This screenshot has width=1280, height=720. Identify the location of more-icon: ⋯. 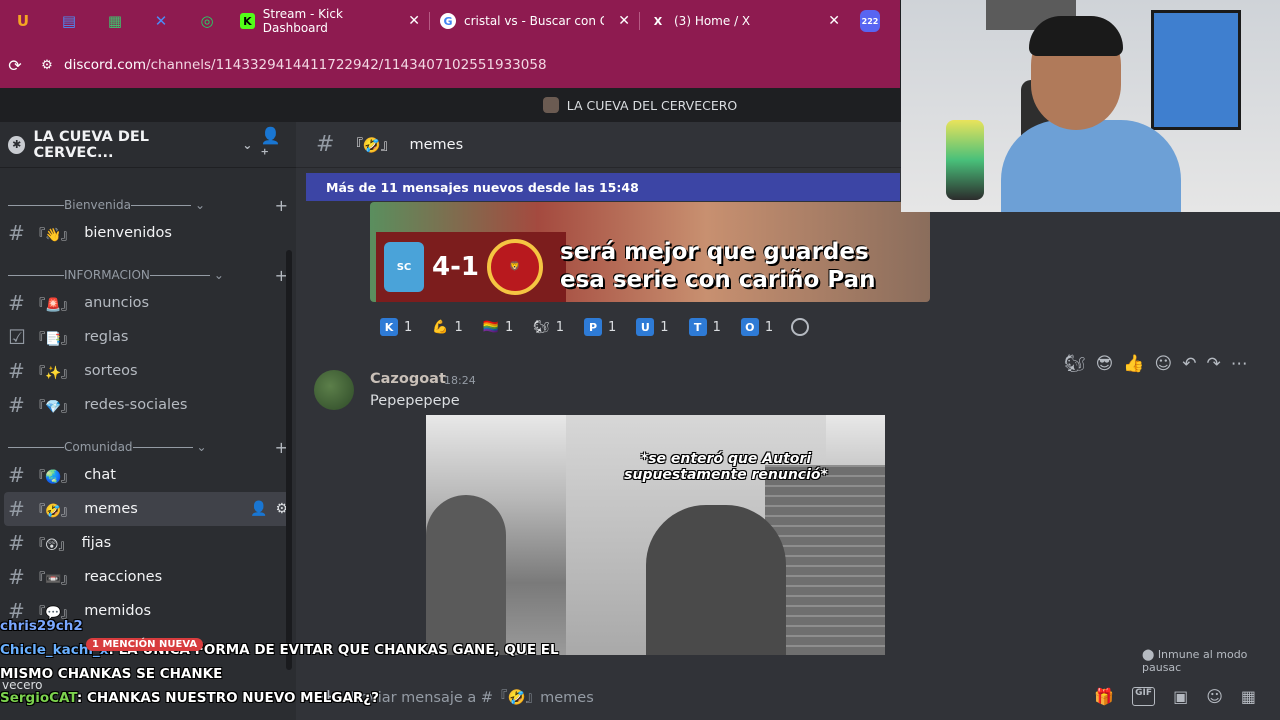
(1239, 364).